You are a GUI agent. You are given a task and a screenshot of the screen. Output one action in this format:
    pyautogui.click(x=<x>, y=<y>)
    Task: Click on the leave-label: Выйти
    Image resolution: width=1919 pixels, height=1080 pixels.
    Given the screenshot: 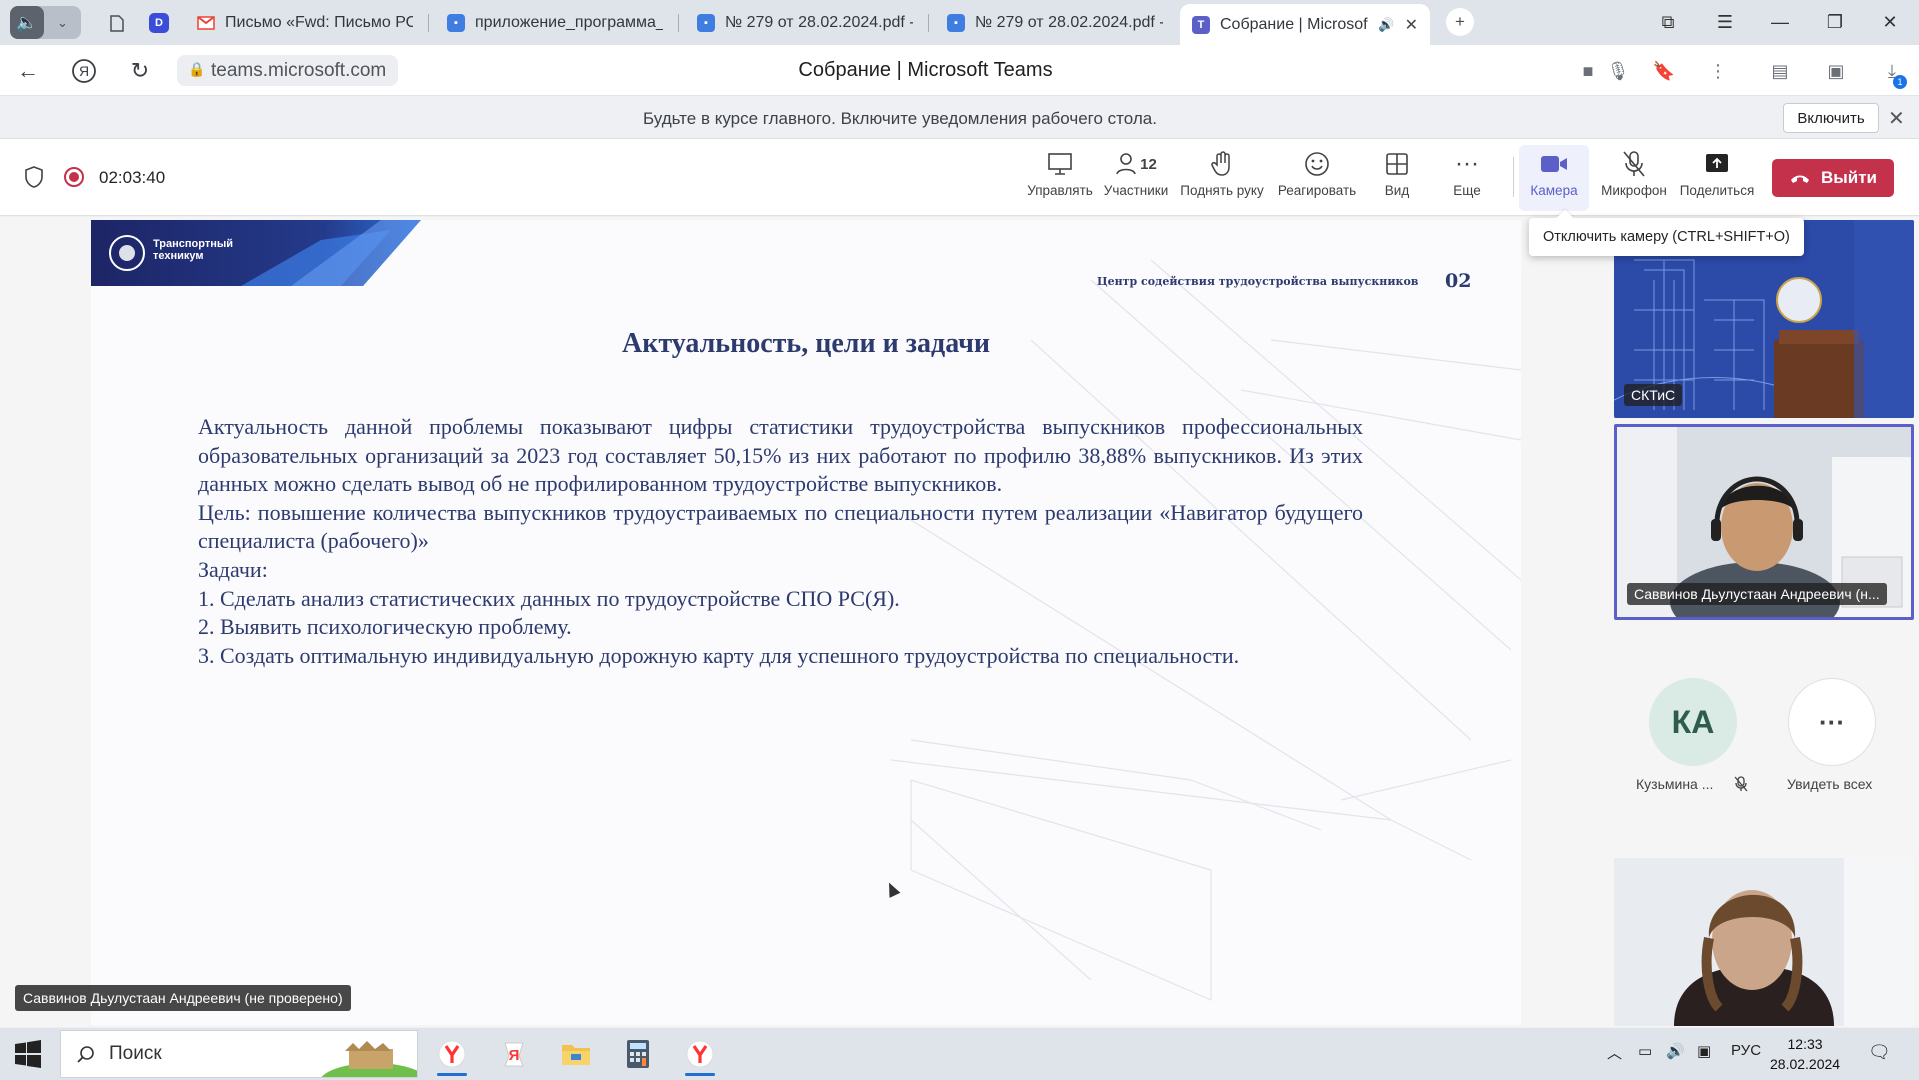 What is the action you would take?
    pyautogui.click(x=1849, y=177)
    